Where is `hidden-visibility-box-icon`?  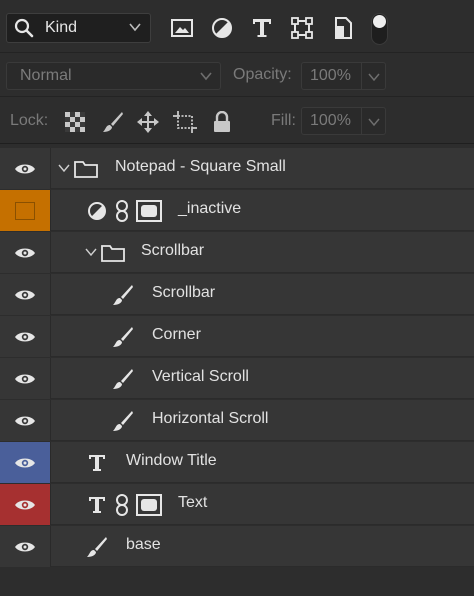 hidden-visibility-box-icon is located at coordinates (25, 210).